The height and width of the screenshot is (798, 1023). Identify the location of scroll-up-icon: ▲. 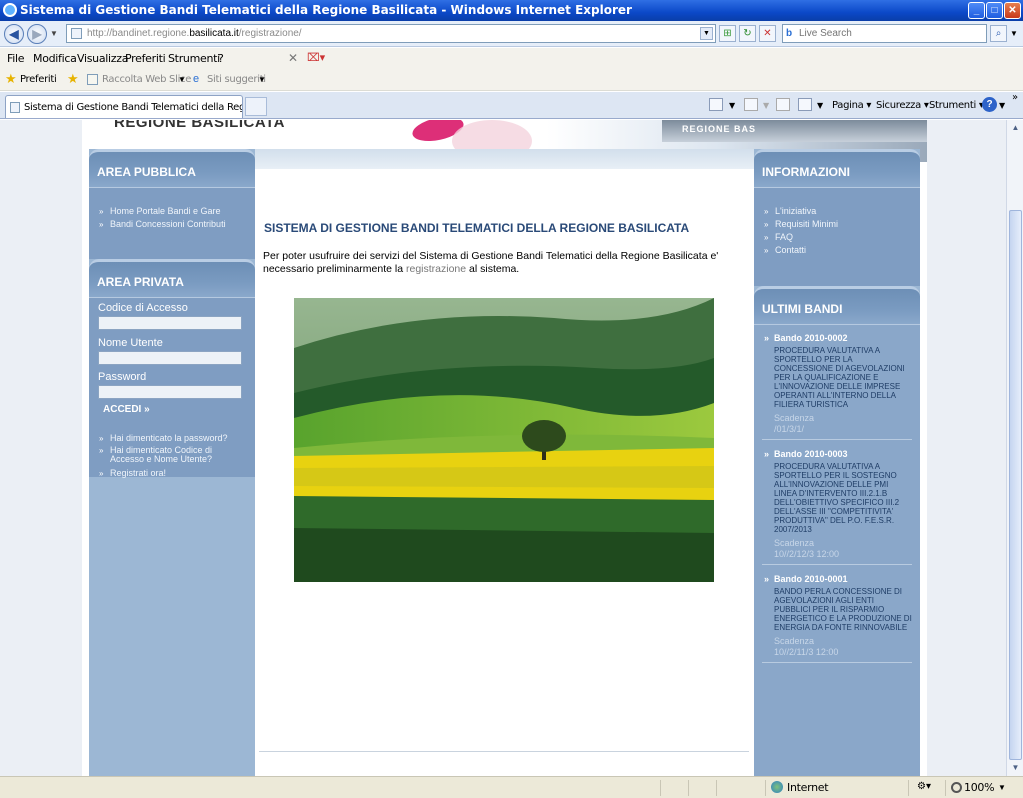
(1015, 127).